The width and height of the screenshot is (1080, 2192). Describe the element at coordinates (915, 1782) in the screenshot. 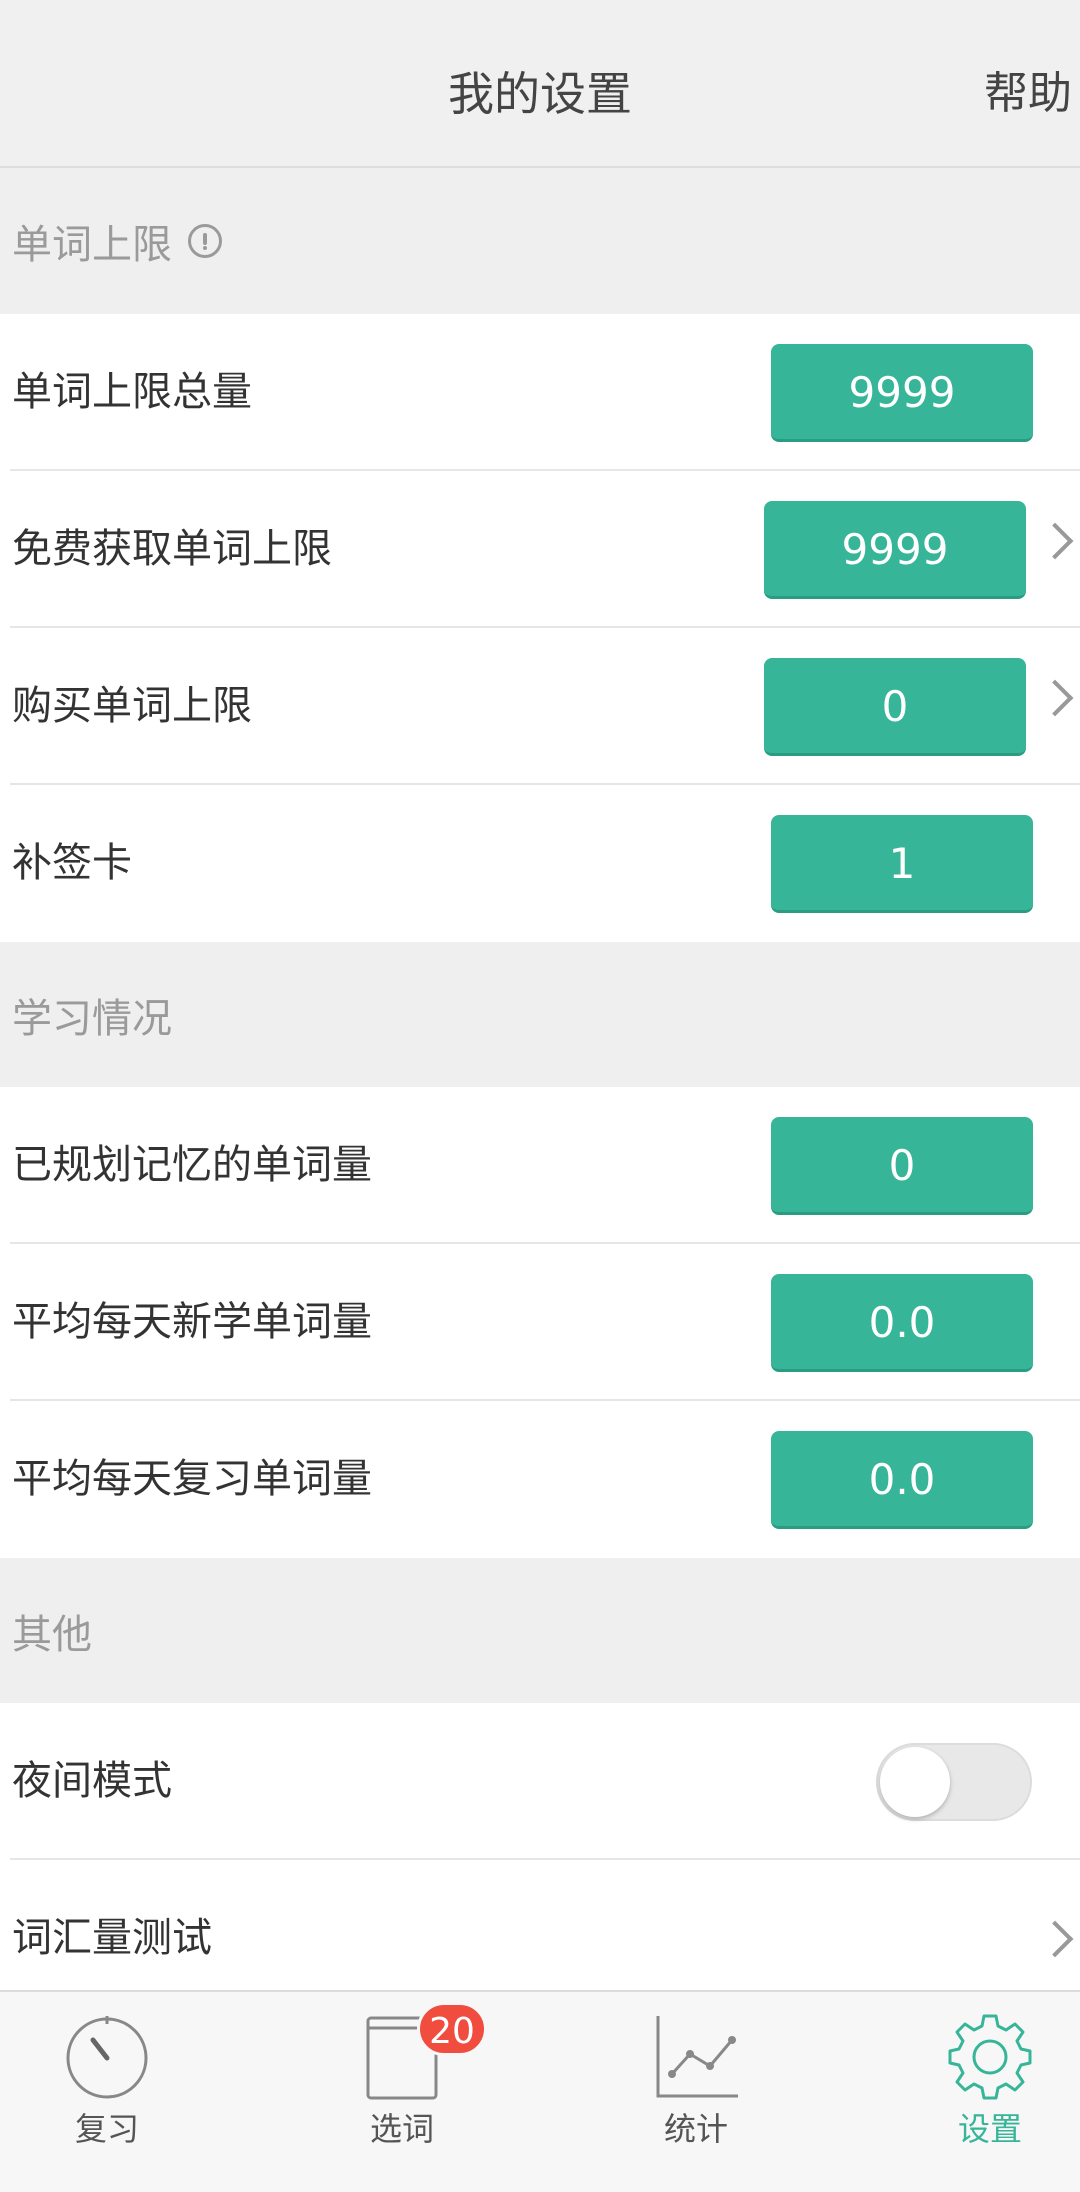

I see `toggle-knob` at that location.